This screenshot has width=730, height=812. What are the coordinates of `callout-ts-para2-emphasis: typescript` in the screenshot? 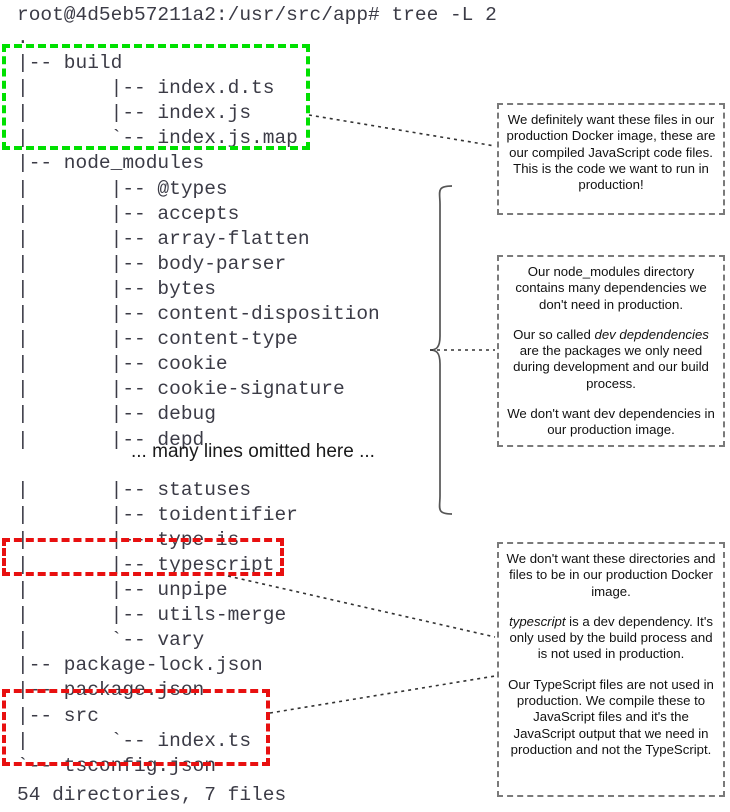 It's located at (537, 621).